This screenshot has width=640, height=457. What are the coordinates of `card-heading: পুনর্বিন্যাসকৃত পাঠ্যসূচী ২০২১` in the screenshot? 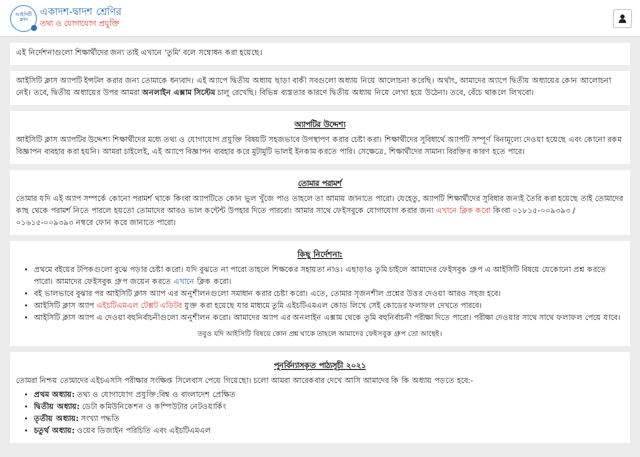 It's located at (320, 365).